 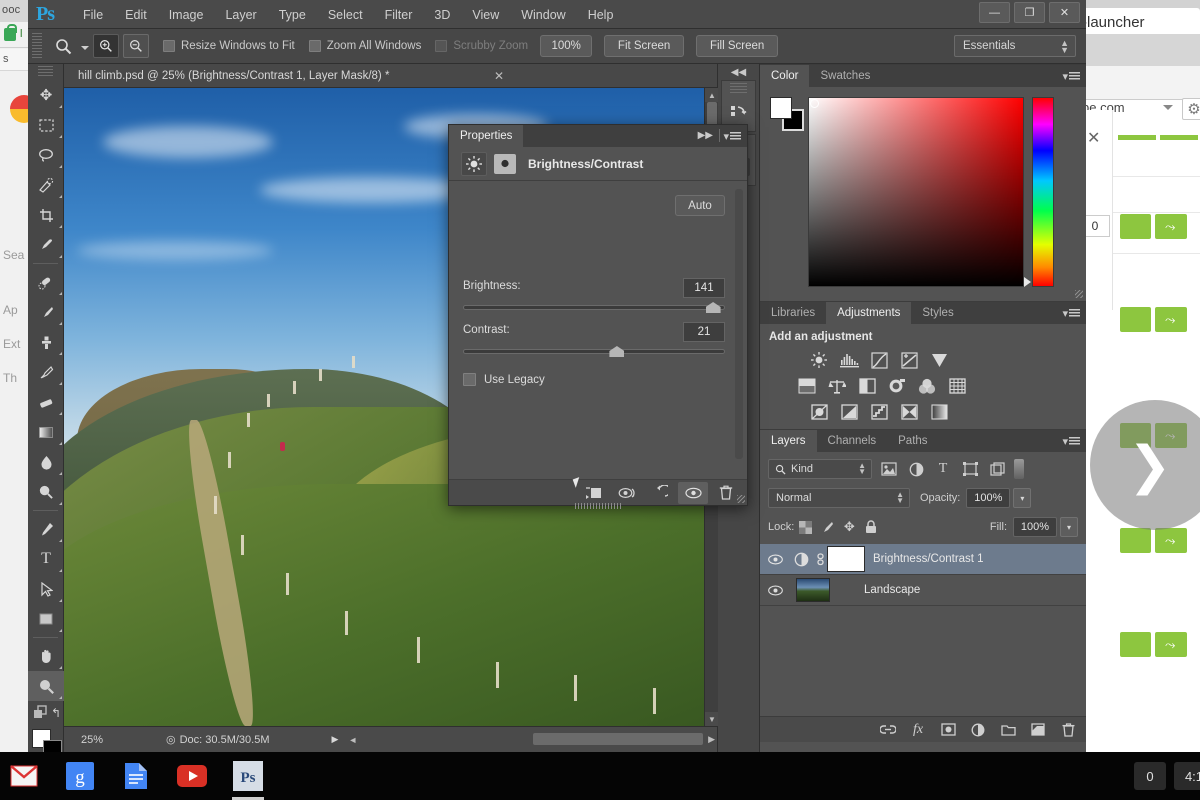 I want to click on contrast-slider-thumb, so click(x=617, y=351).